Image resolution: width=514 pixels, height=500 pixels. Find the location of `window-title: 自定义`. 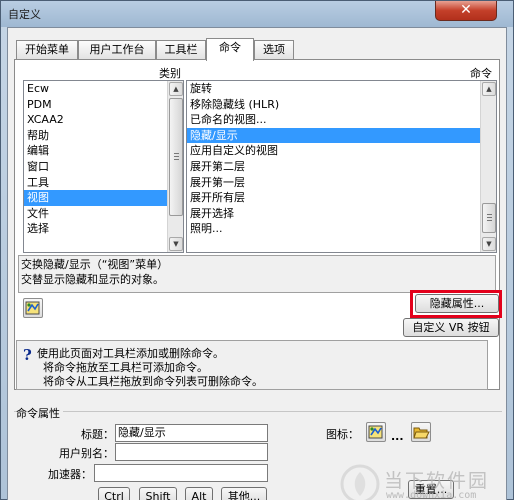

window-title: 自定义 is located at coordinates (24, 14).